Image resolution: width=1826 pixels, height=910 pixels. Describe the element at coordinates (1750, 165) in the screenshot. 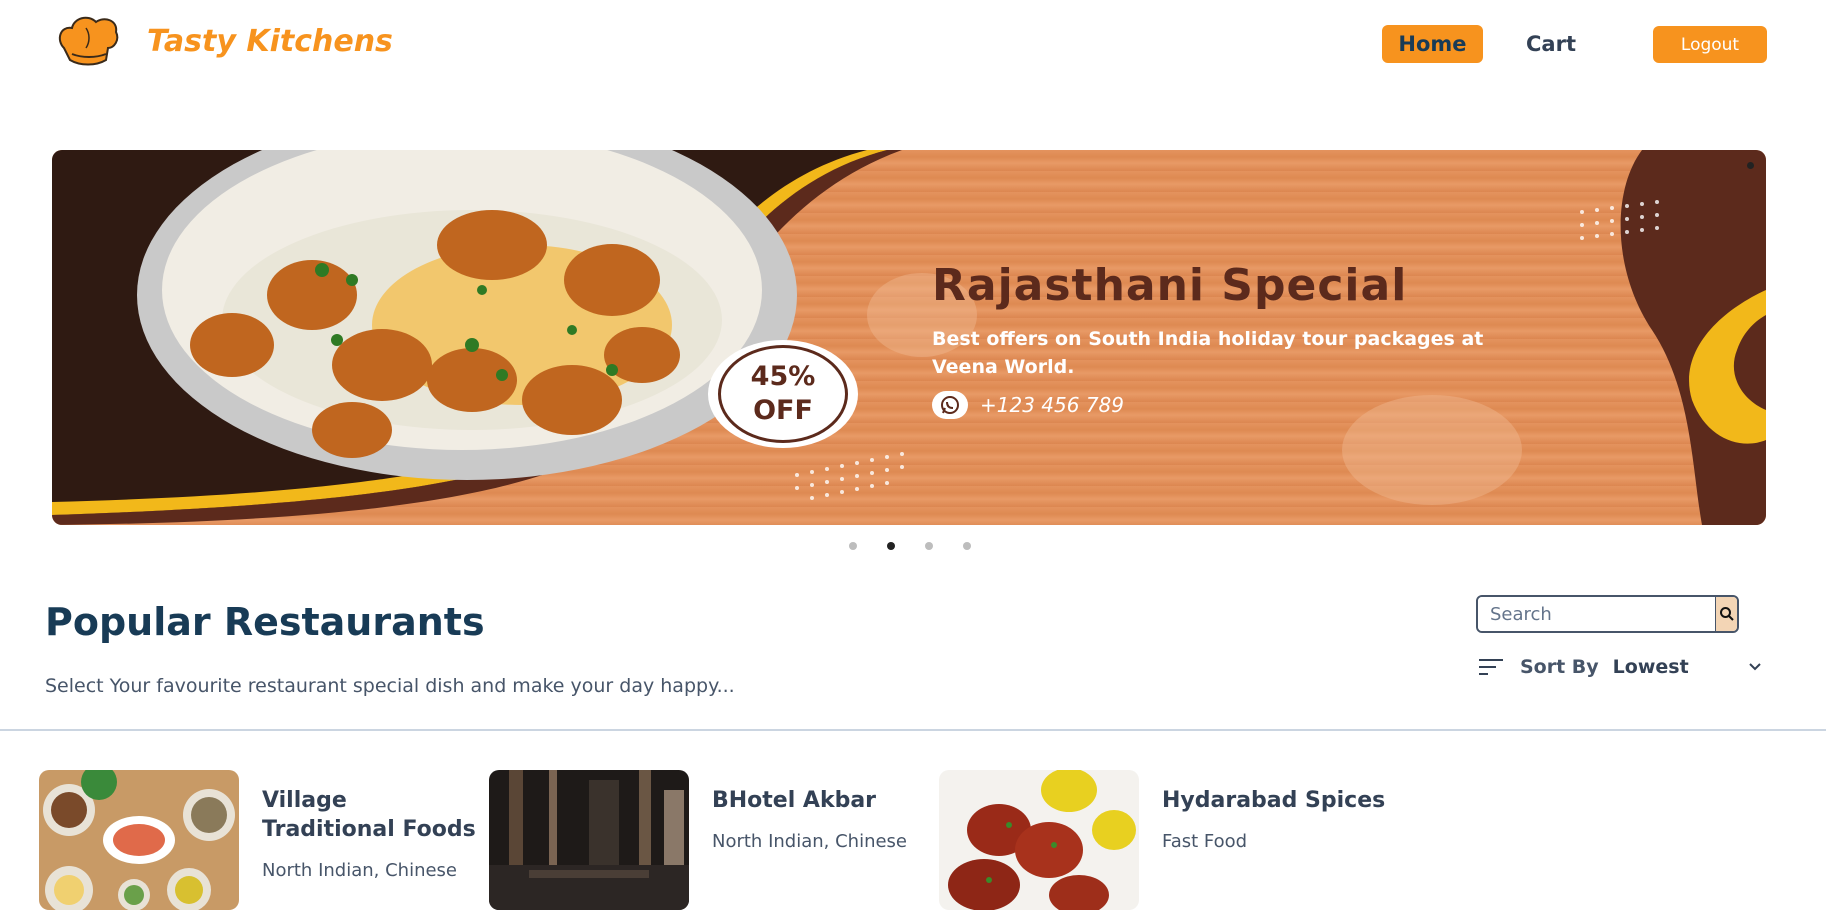

I see `banner-corner-dot` at that location.